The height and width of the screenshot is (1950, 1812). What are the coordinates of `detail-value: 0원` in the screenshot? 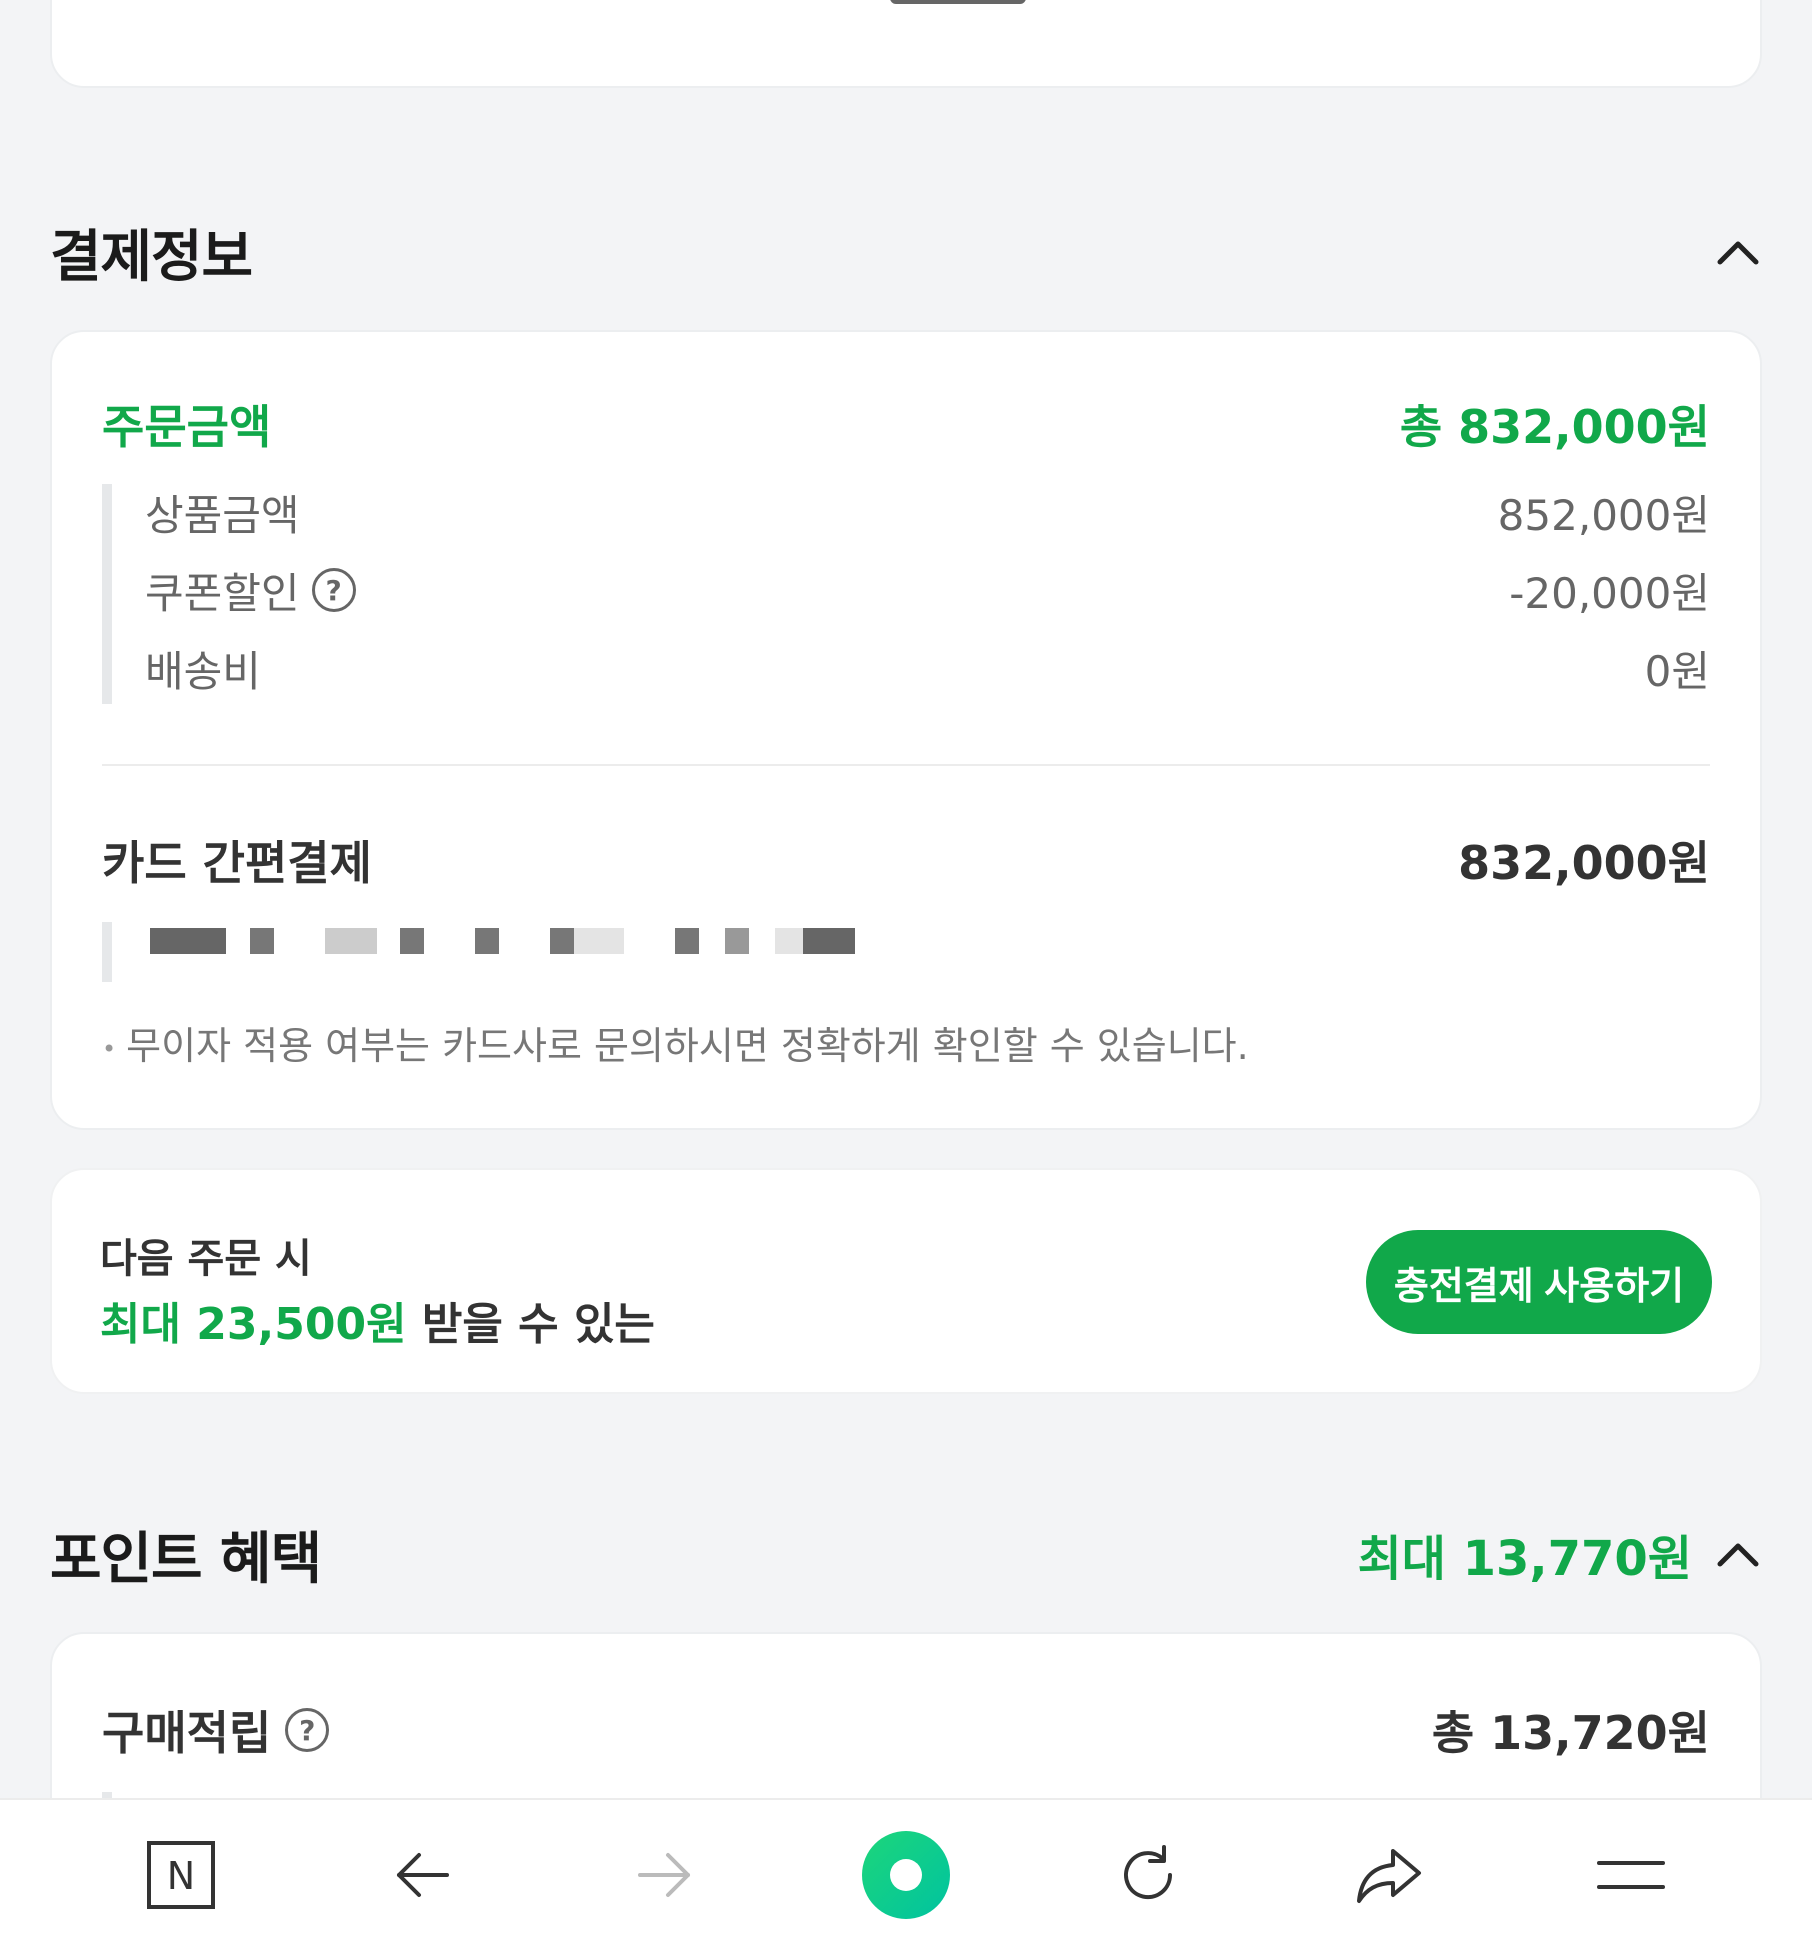 It's located at (1677, 671).